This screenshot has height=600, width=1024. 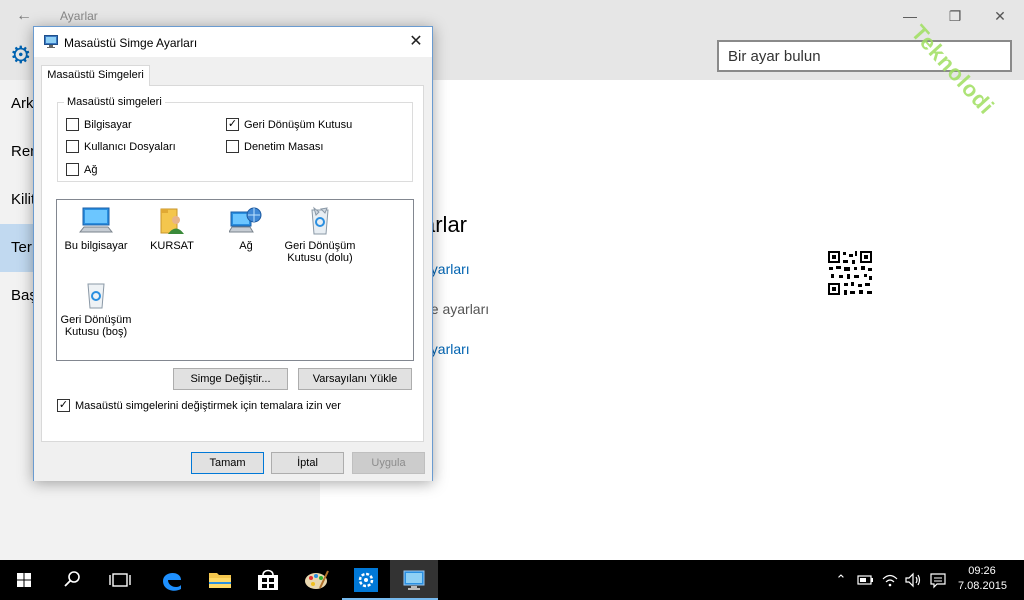 I want to click on recycle-bin-empty-icon, so click(x=96, y=296).